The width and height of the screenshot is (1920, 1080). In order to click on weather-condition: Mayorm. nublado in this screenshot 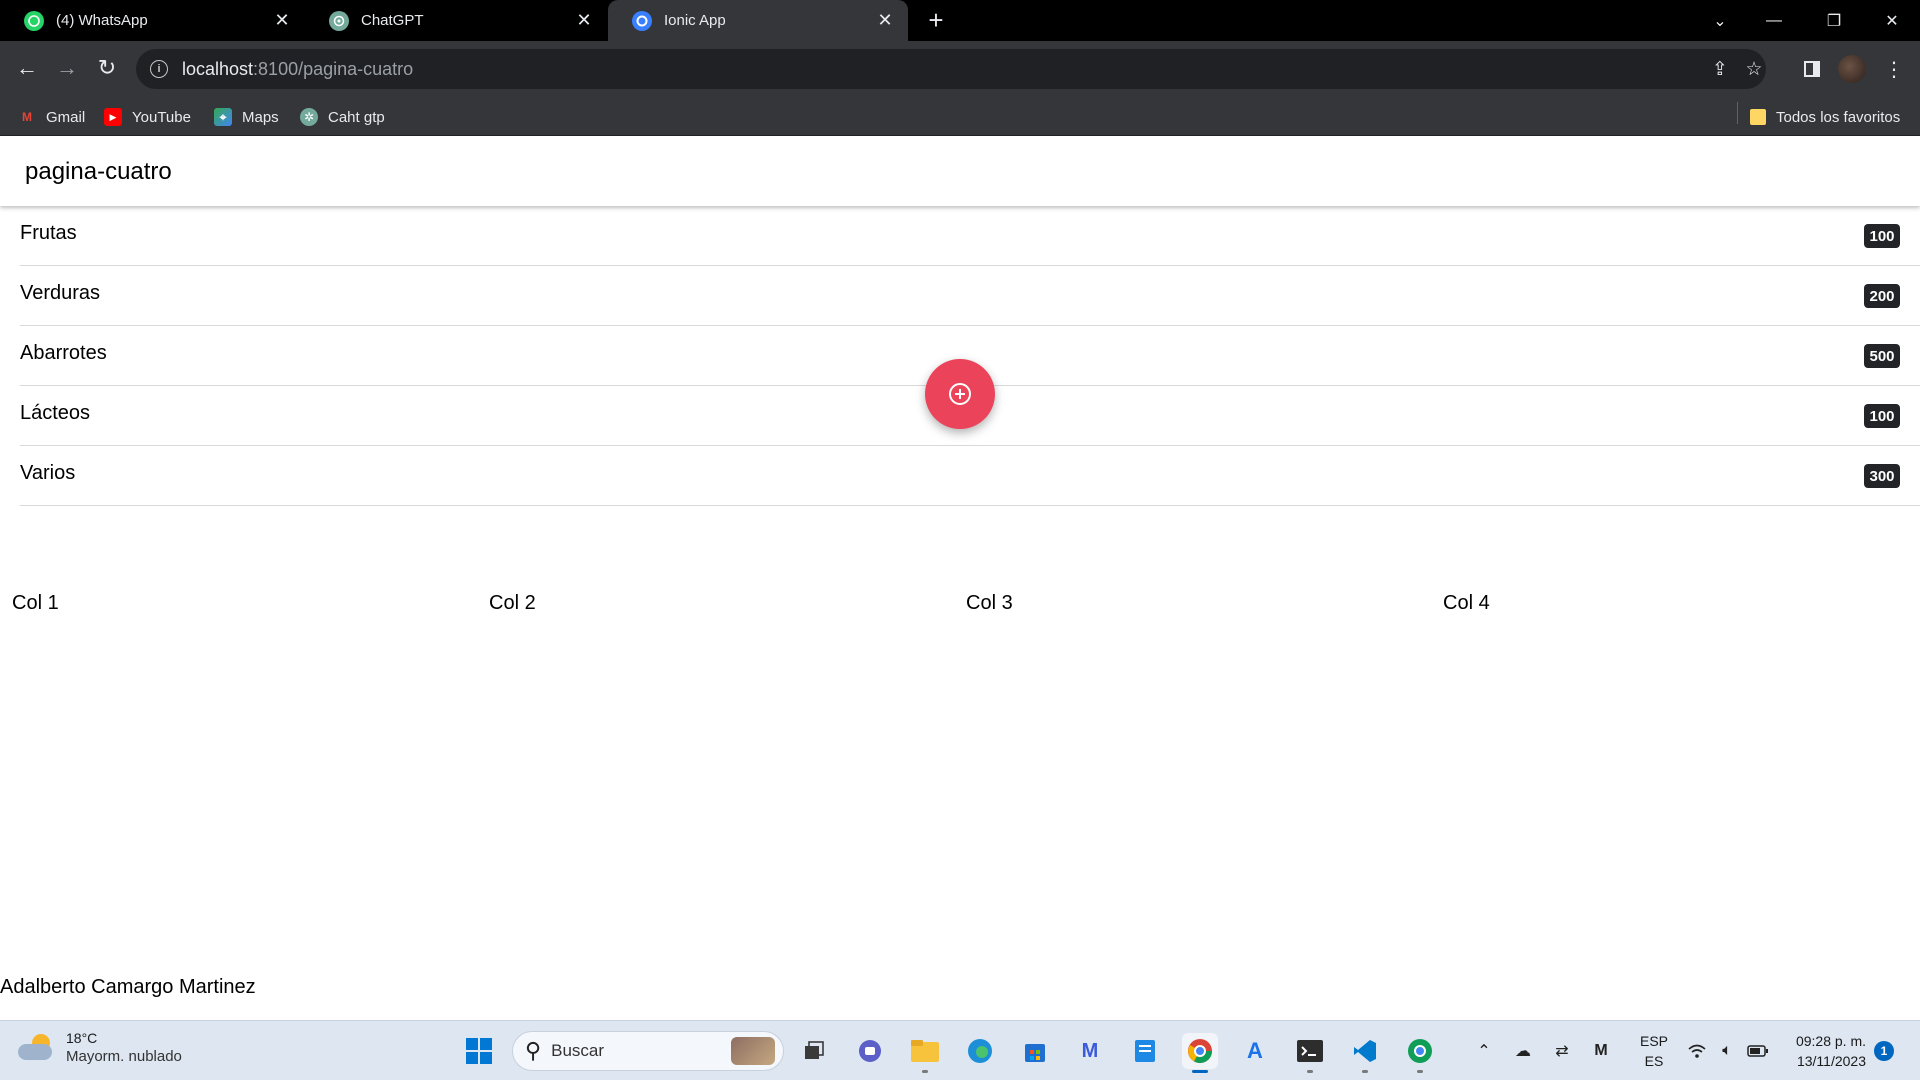, I will do `click(124, 1056)`.